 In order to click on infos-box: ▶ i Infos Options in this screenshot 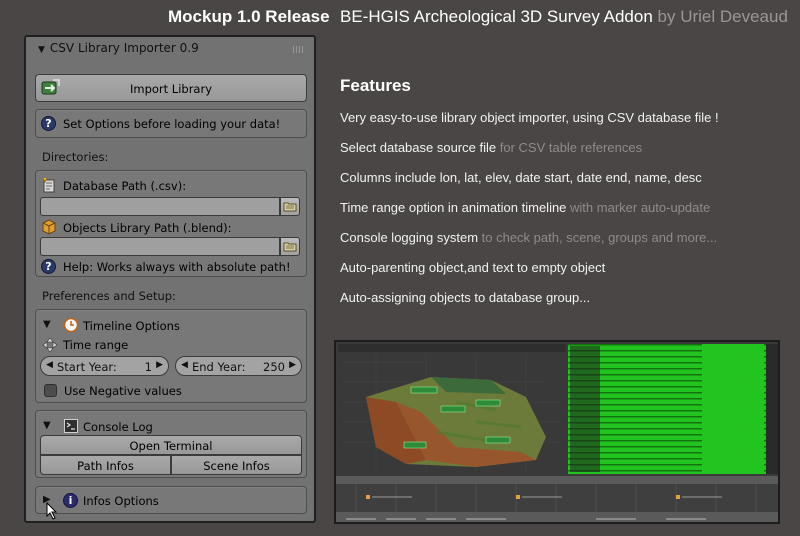, I will do `click(171, 500)`.